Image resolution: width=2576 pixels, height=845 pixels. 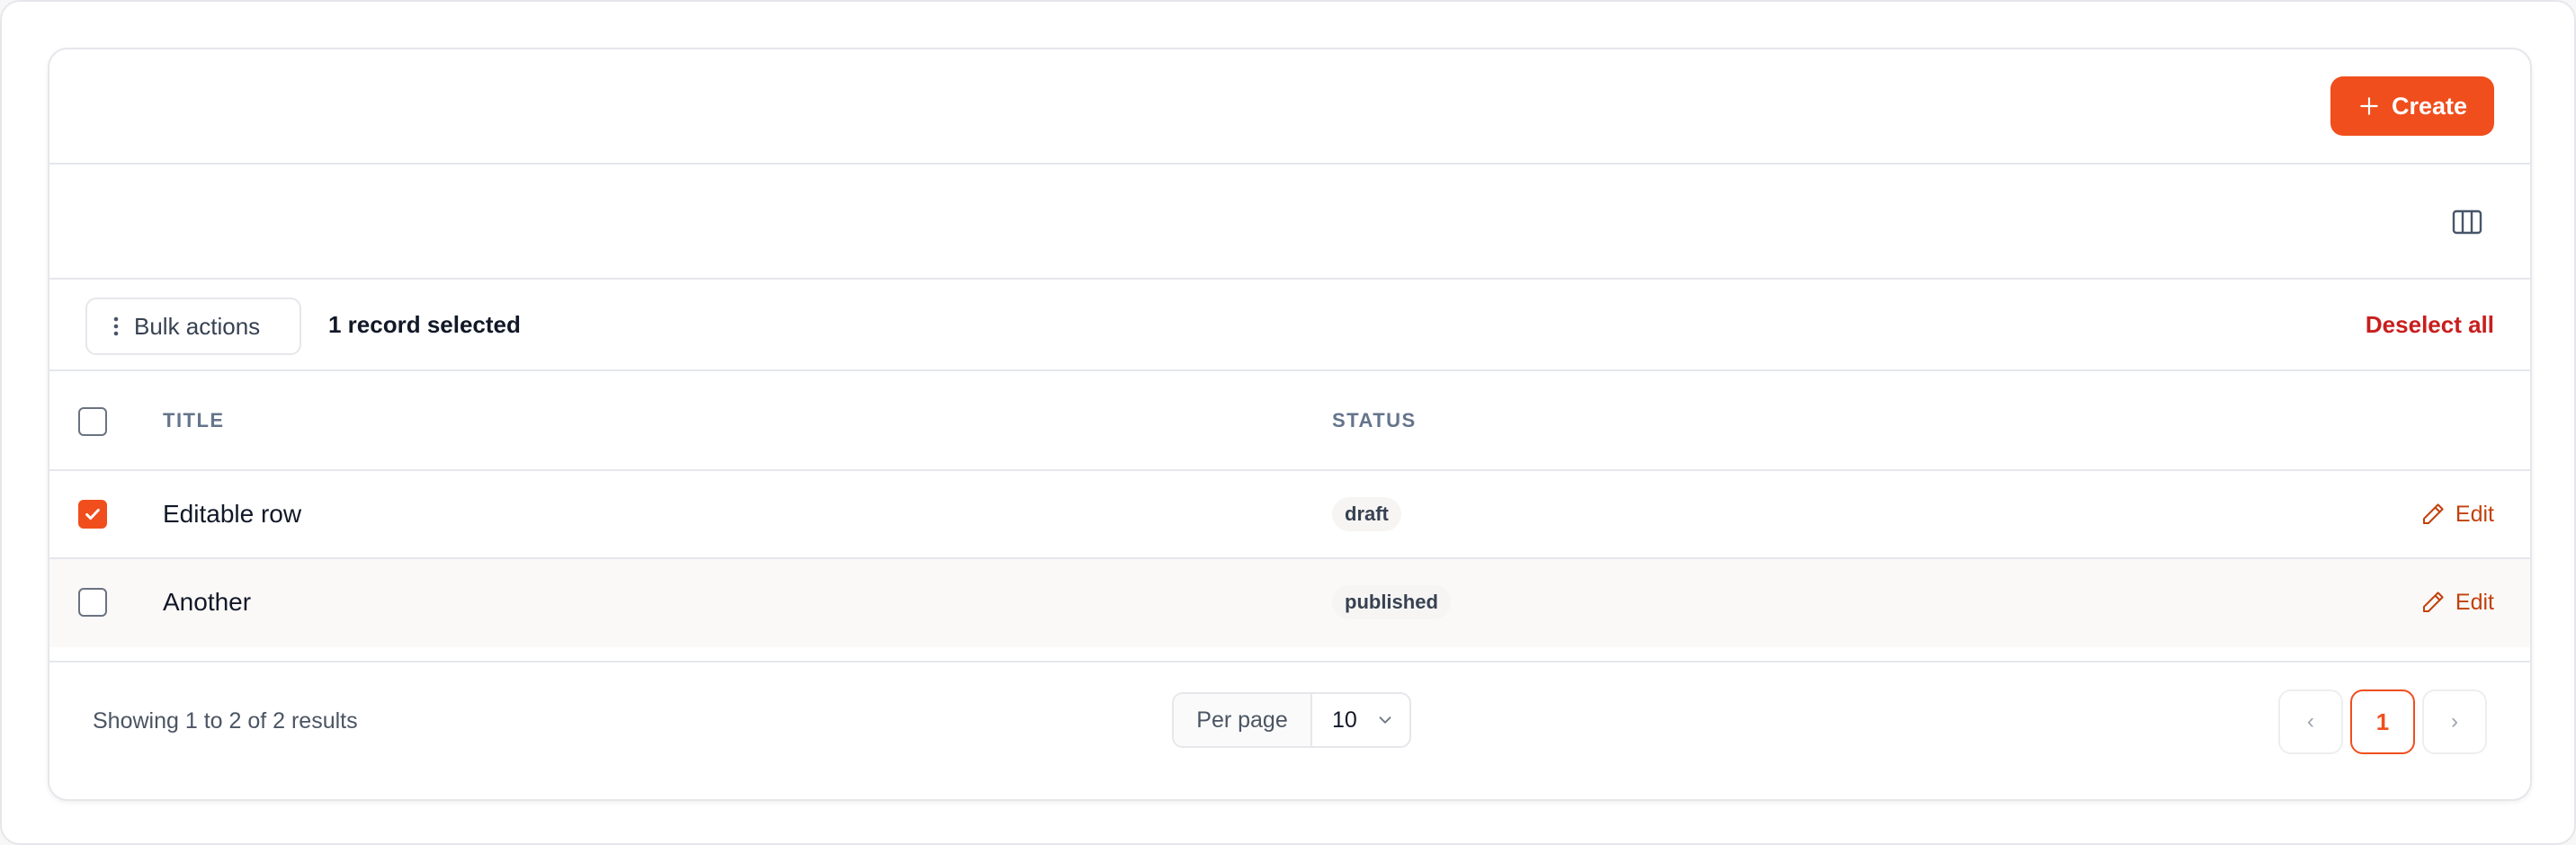 I want to click on table-header: Create, so click(x=1289, y=107).